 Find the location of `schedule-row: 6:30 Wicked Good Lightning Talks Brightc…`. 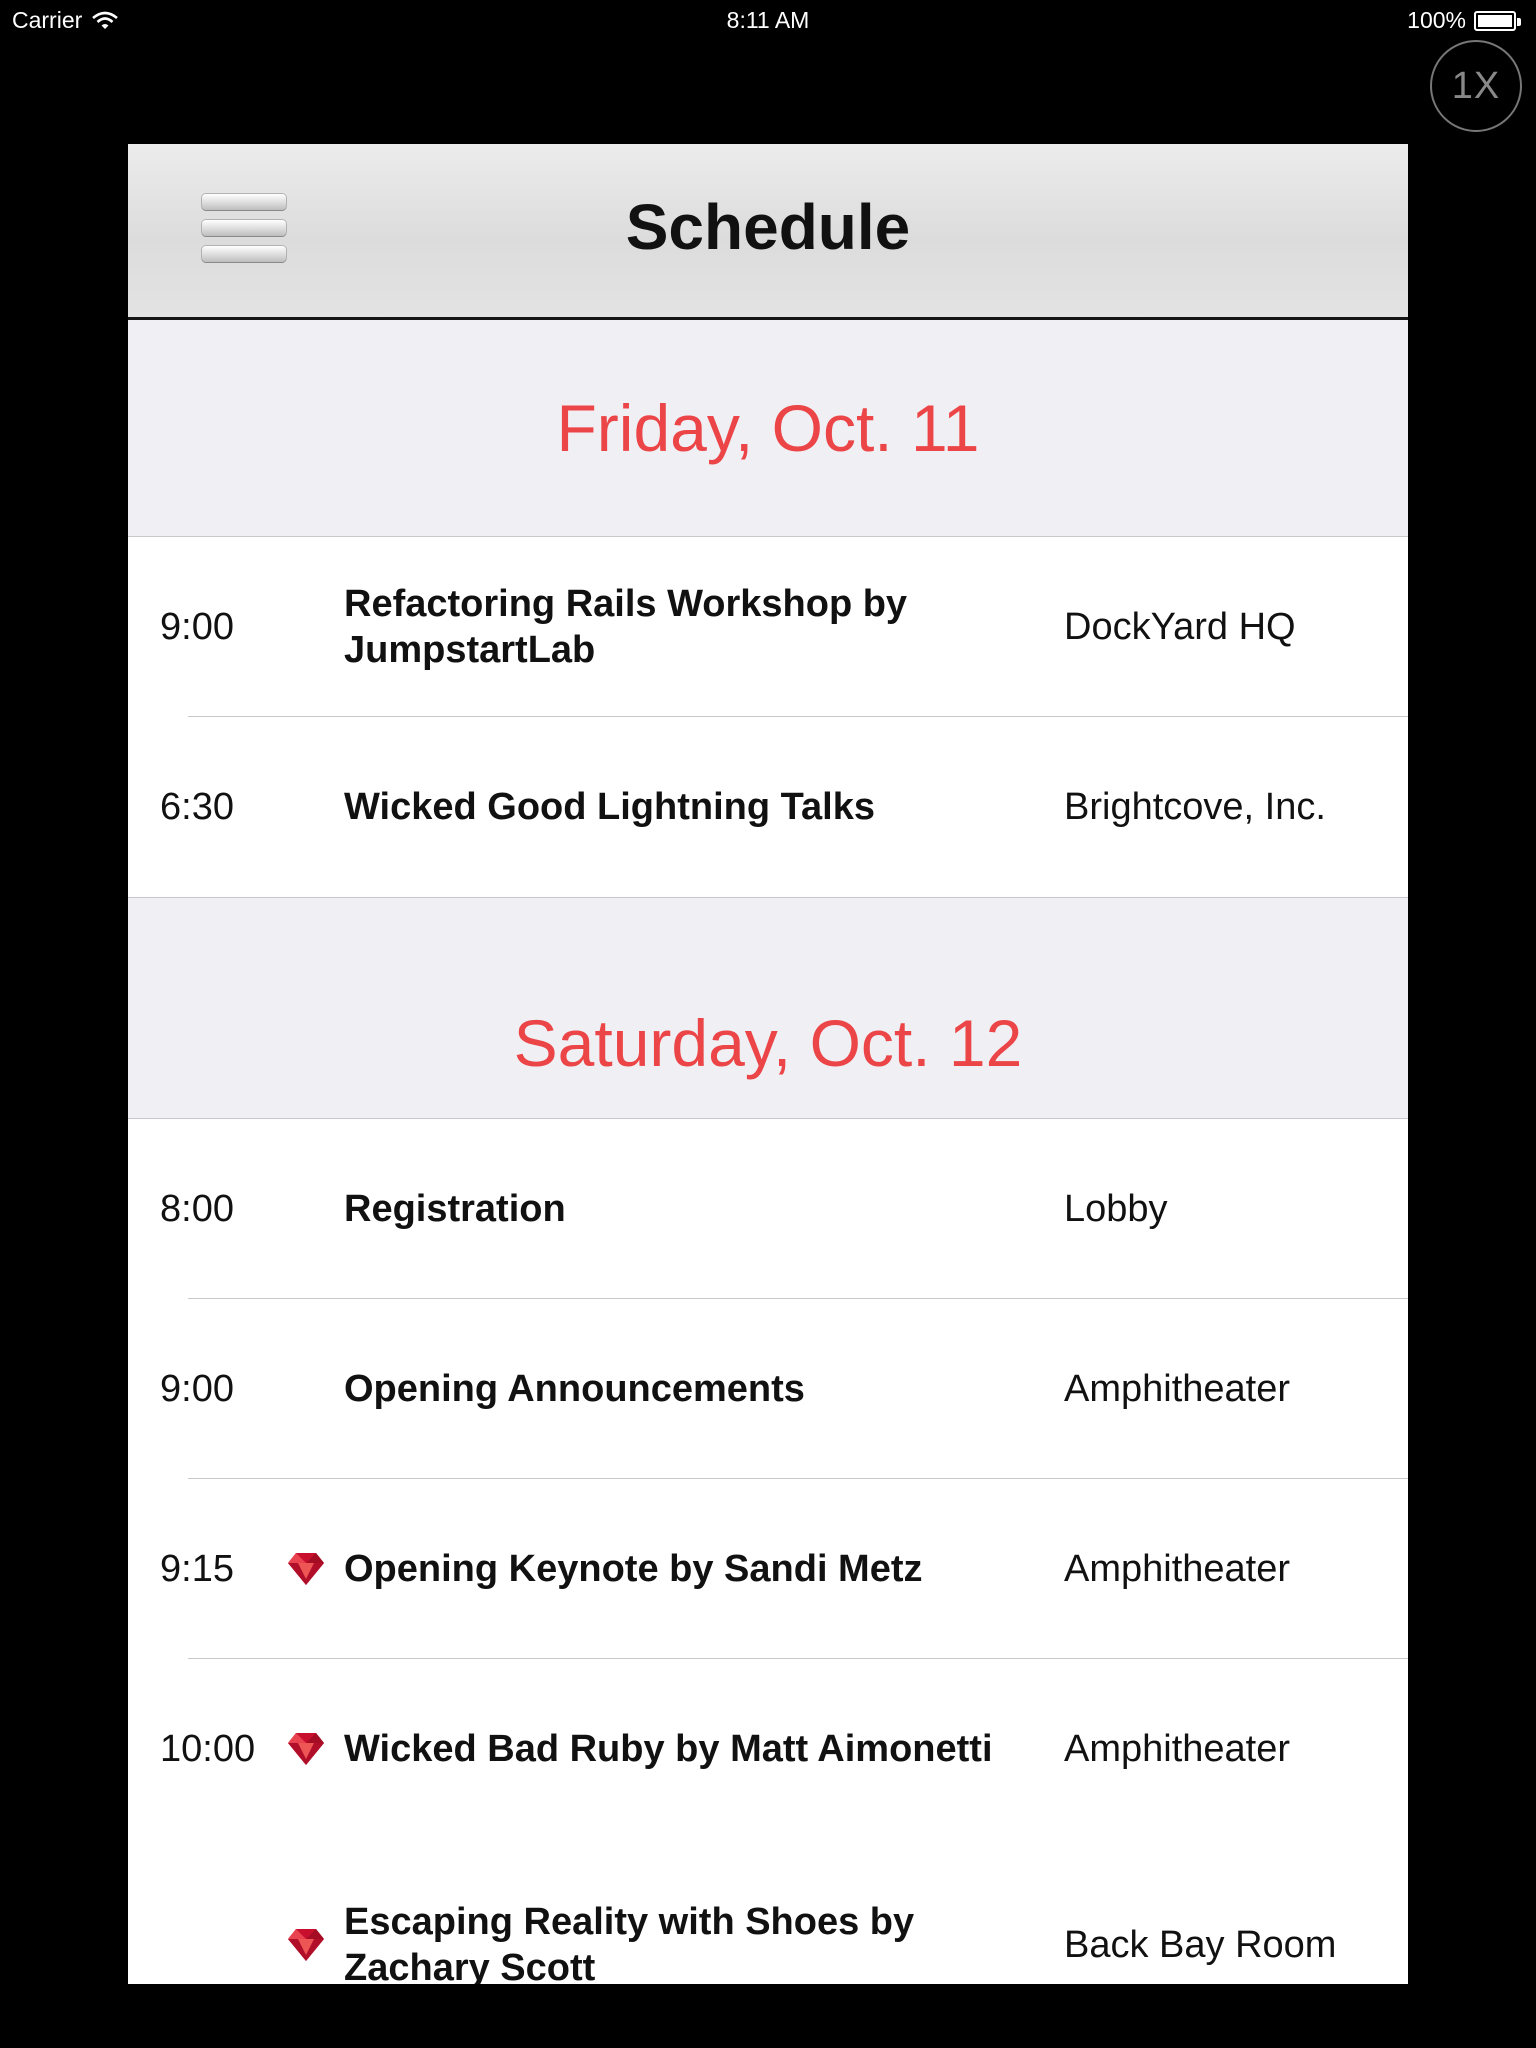

schedule-row: 6:30 Wicked Good Lightning Talks Brightc… is located at coordinates (768, 807).